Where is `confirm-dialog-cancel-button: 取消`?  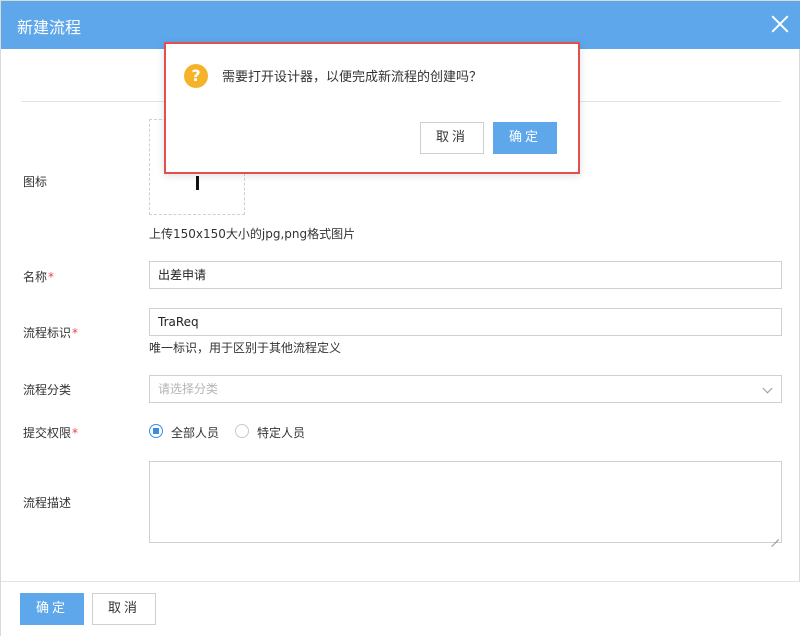 confirm-dialog-cancel-button: 取消 is located at coordinates (452, 138).